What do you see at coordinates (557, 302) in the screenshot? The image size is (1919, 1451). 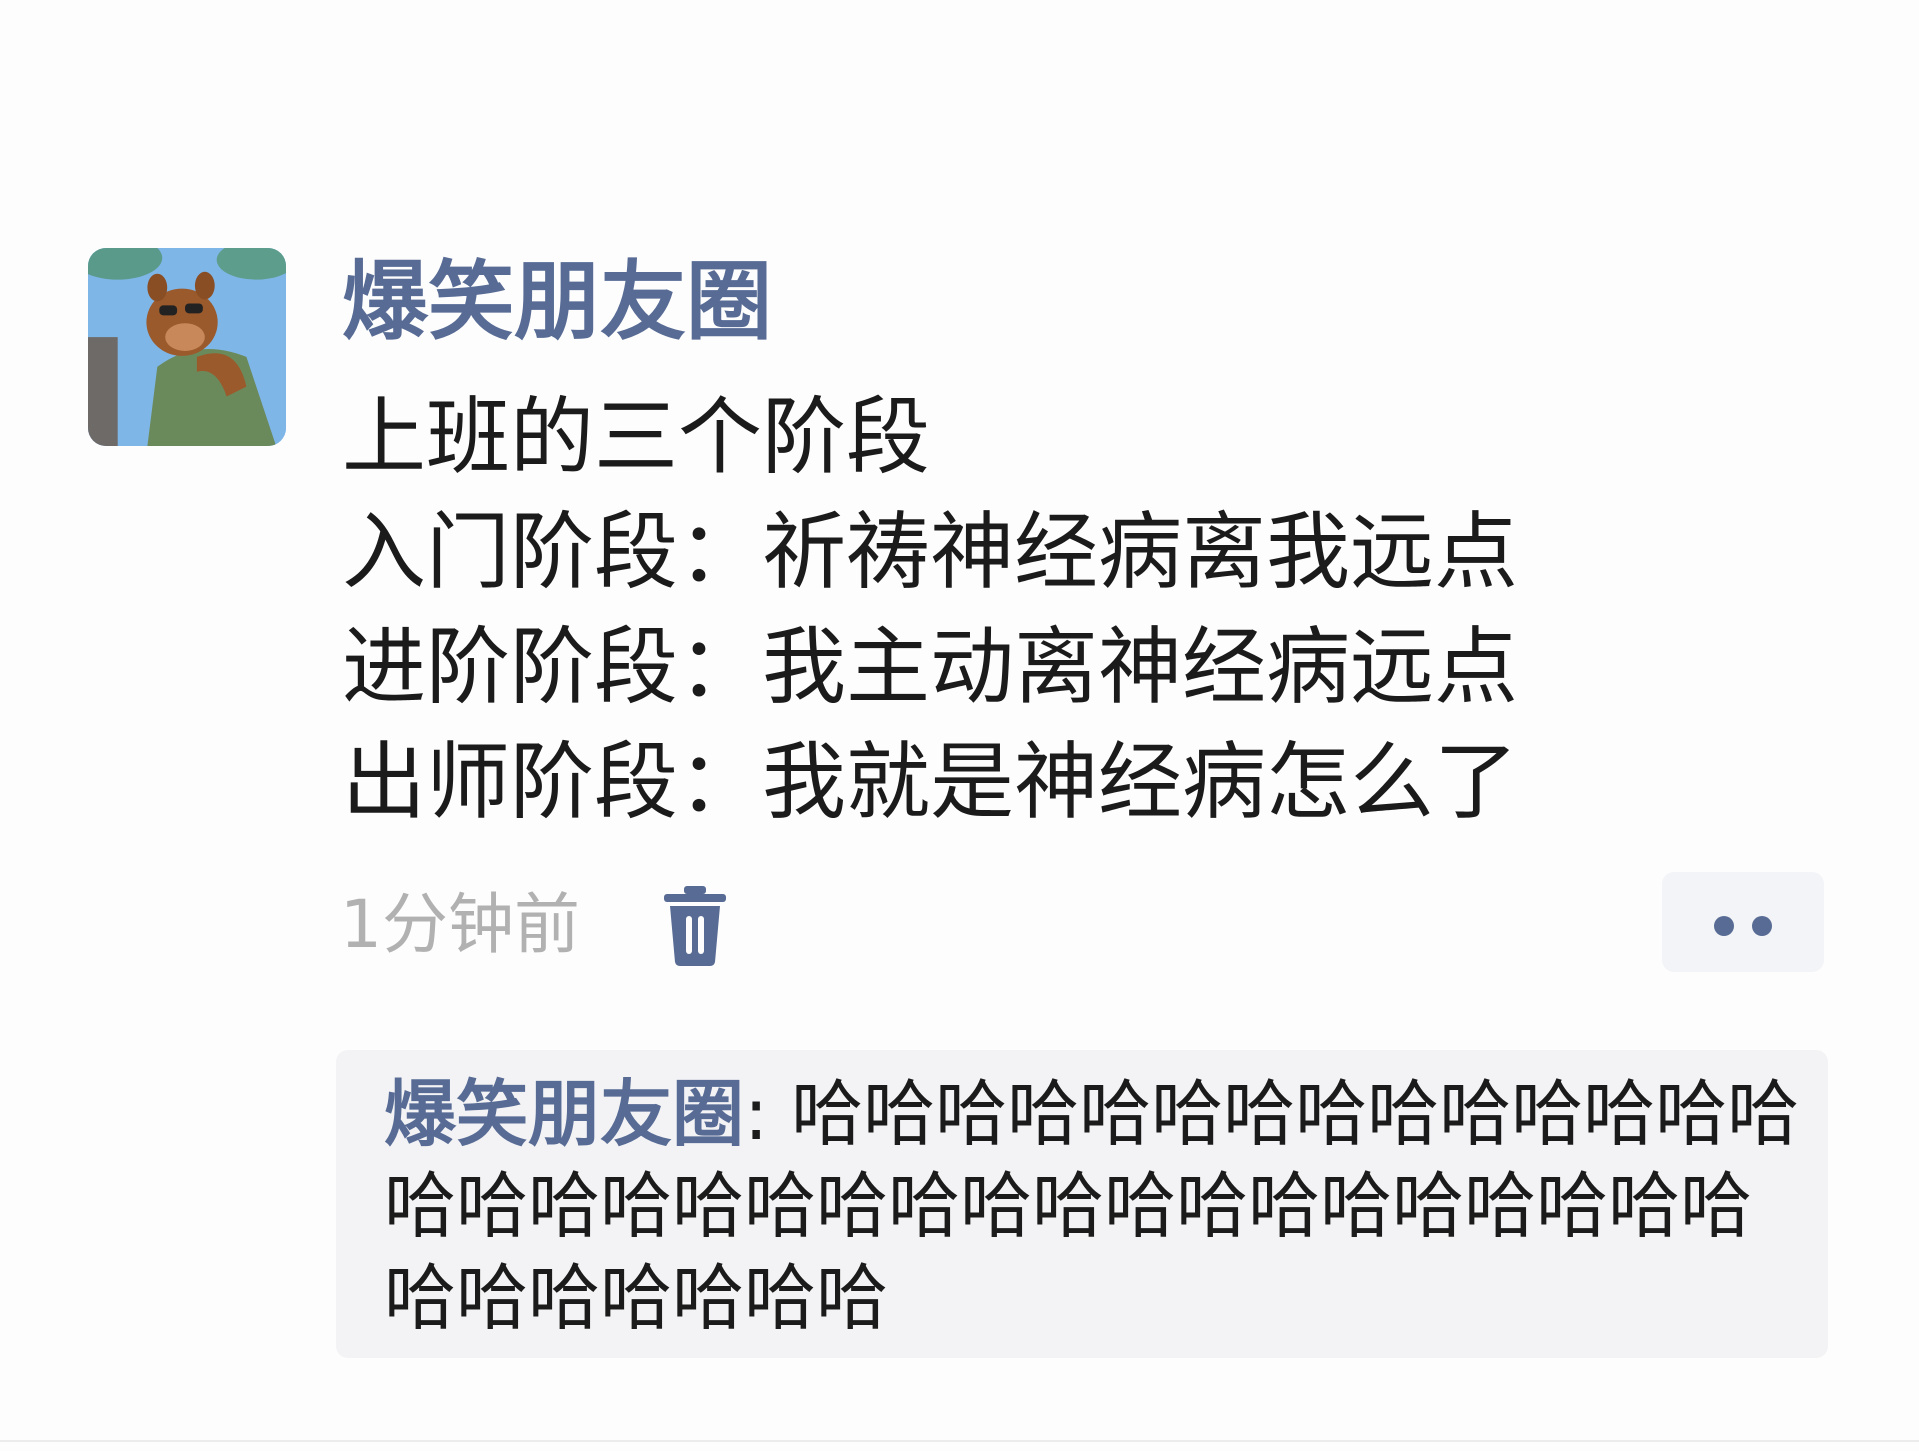 I see `post-author: 爆笑朋友圈` at bounding box center [557, 302].